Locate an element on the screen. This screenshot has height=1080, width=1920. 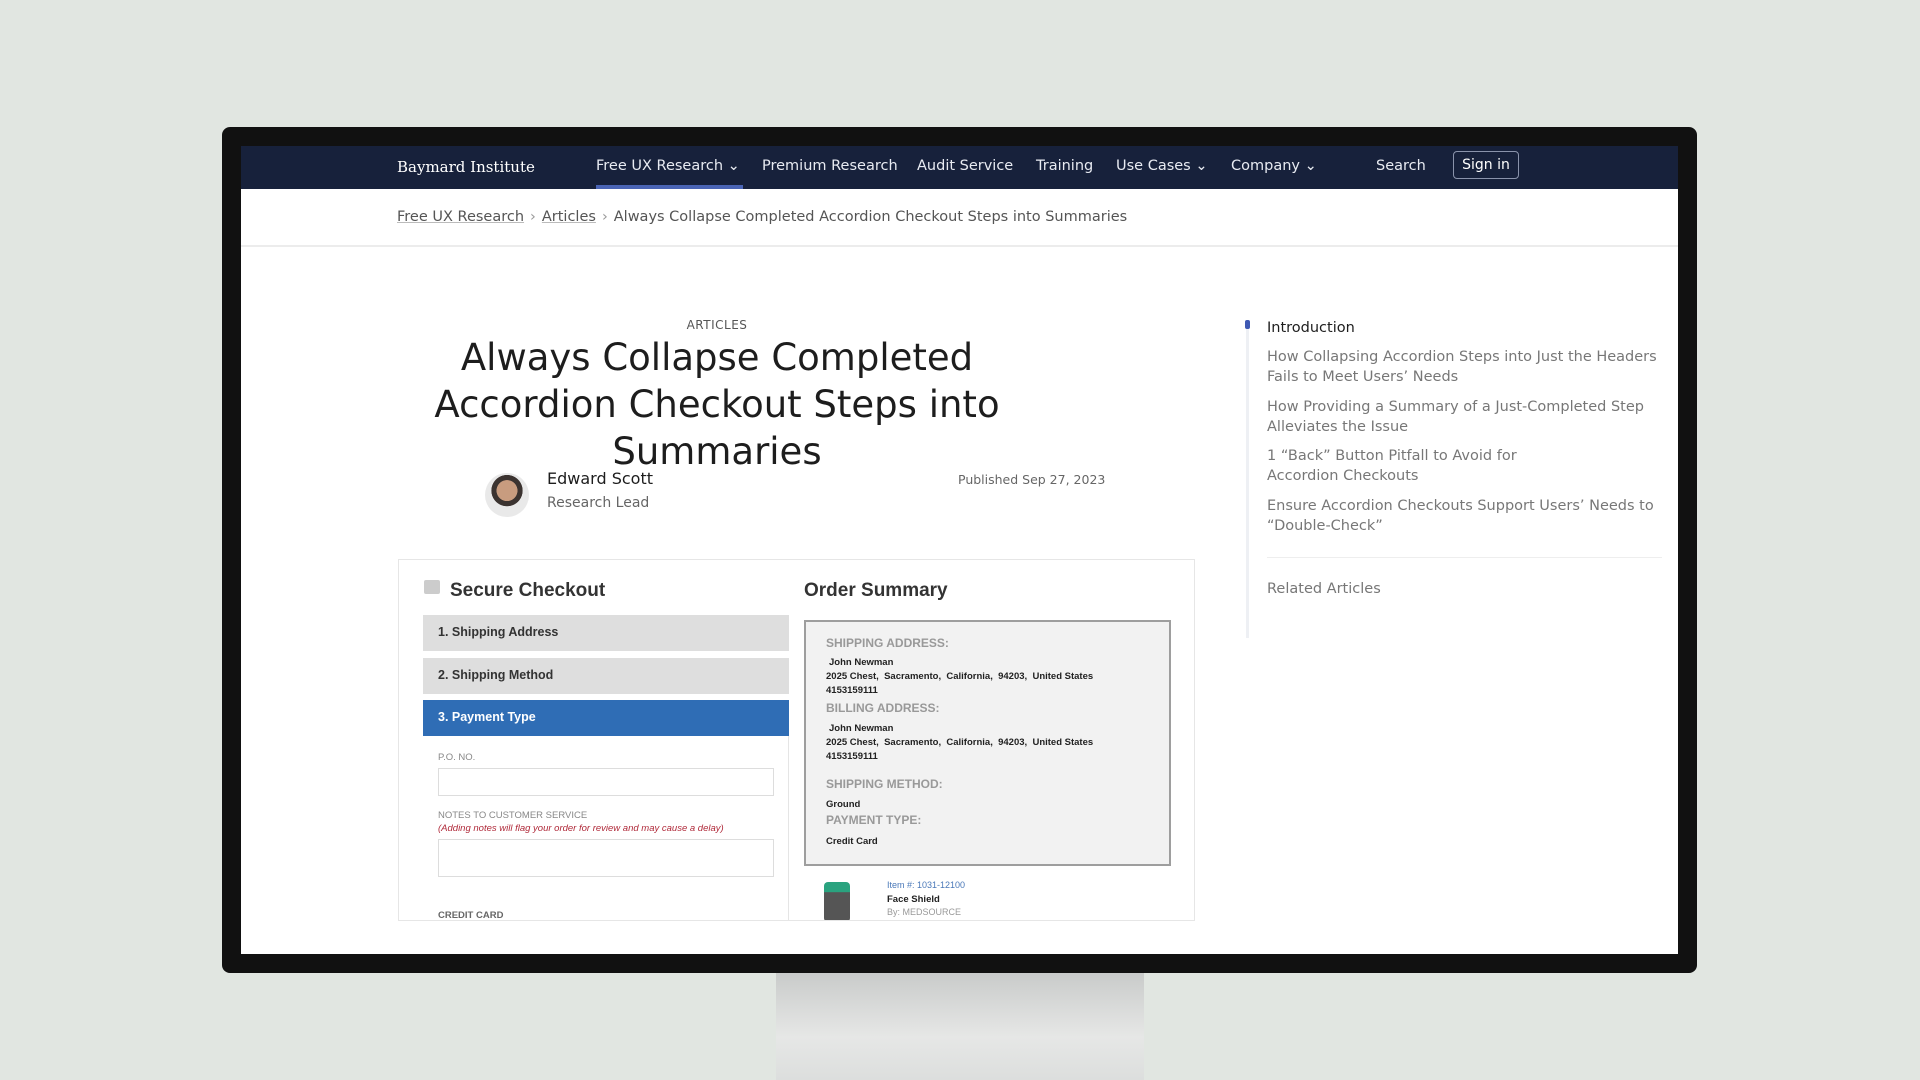
breadcrumb-free-ux-research: Free UX Research is located at coordinates (460, 217).